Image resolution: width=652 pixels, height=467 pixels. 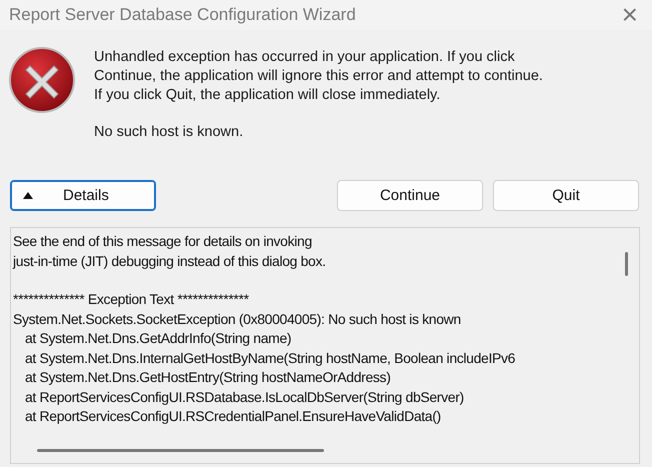 What do you see at coordinates (233, 416) in the screenshot?
I see `stack-trace-line: at ReportServicesConfigUI.RSCredentialPanel.EnsureHaveValidData()` at bounding box center [233, 416].